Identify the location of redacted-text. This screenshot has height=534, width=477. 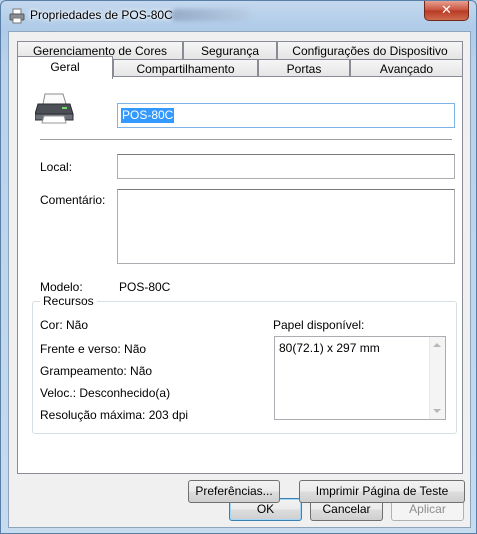
(211, 15).